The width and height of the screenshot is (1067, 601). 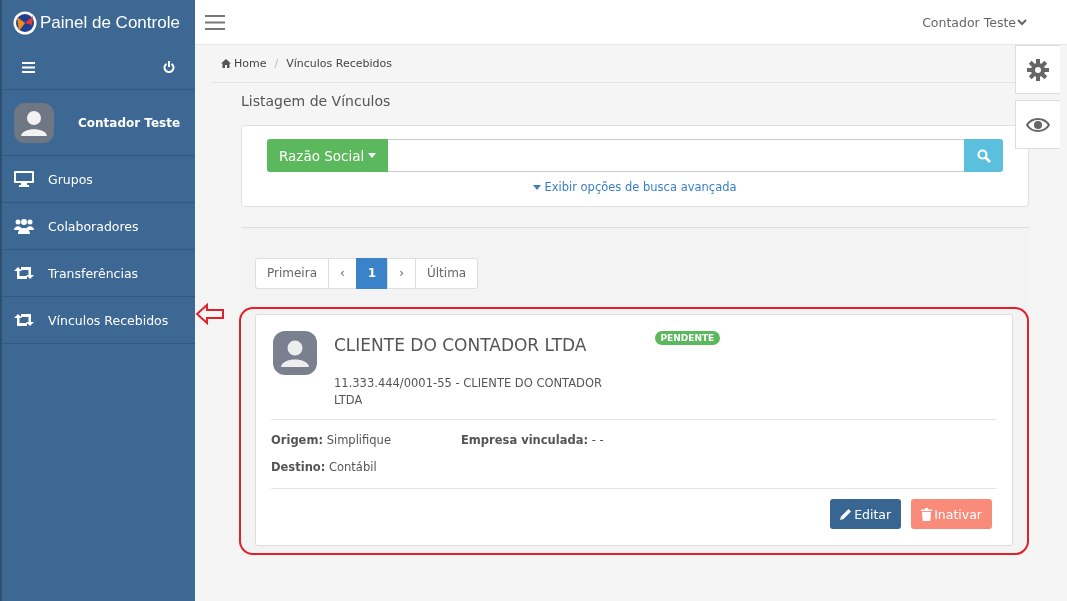 What do you see at coordinates (401, 273) in the screenshot?
I see `pagination-link: ›` at bounding box center [401, 273].